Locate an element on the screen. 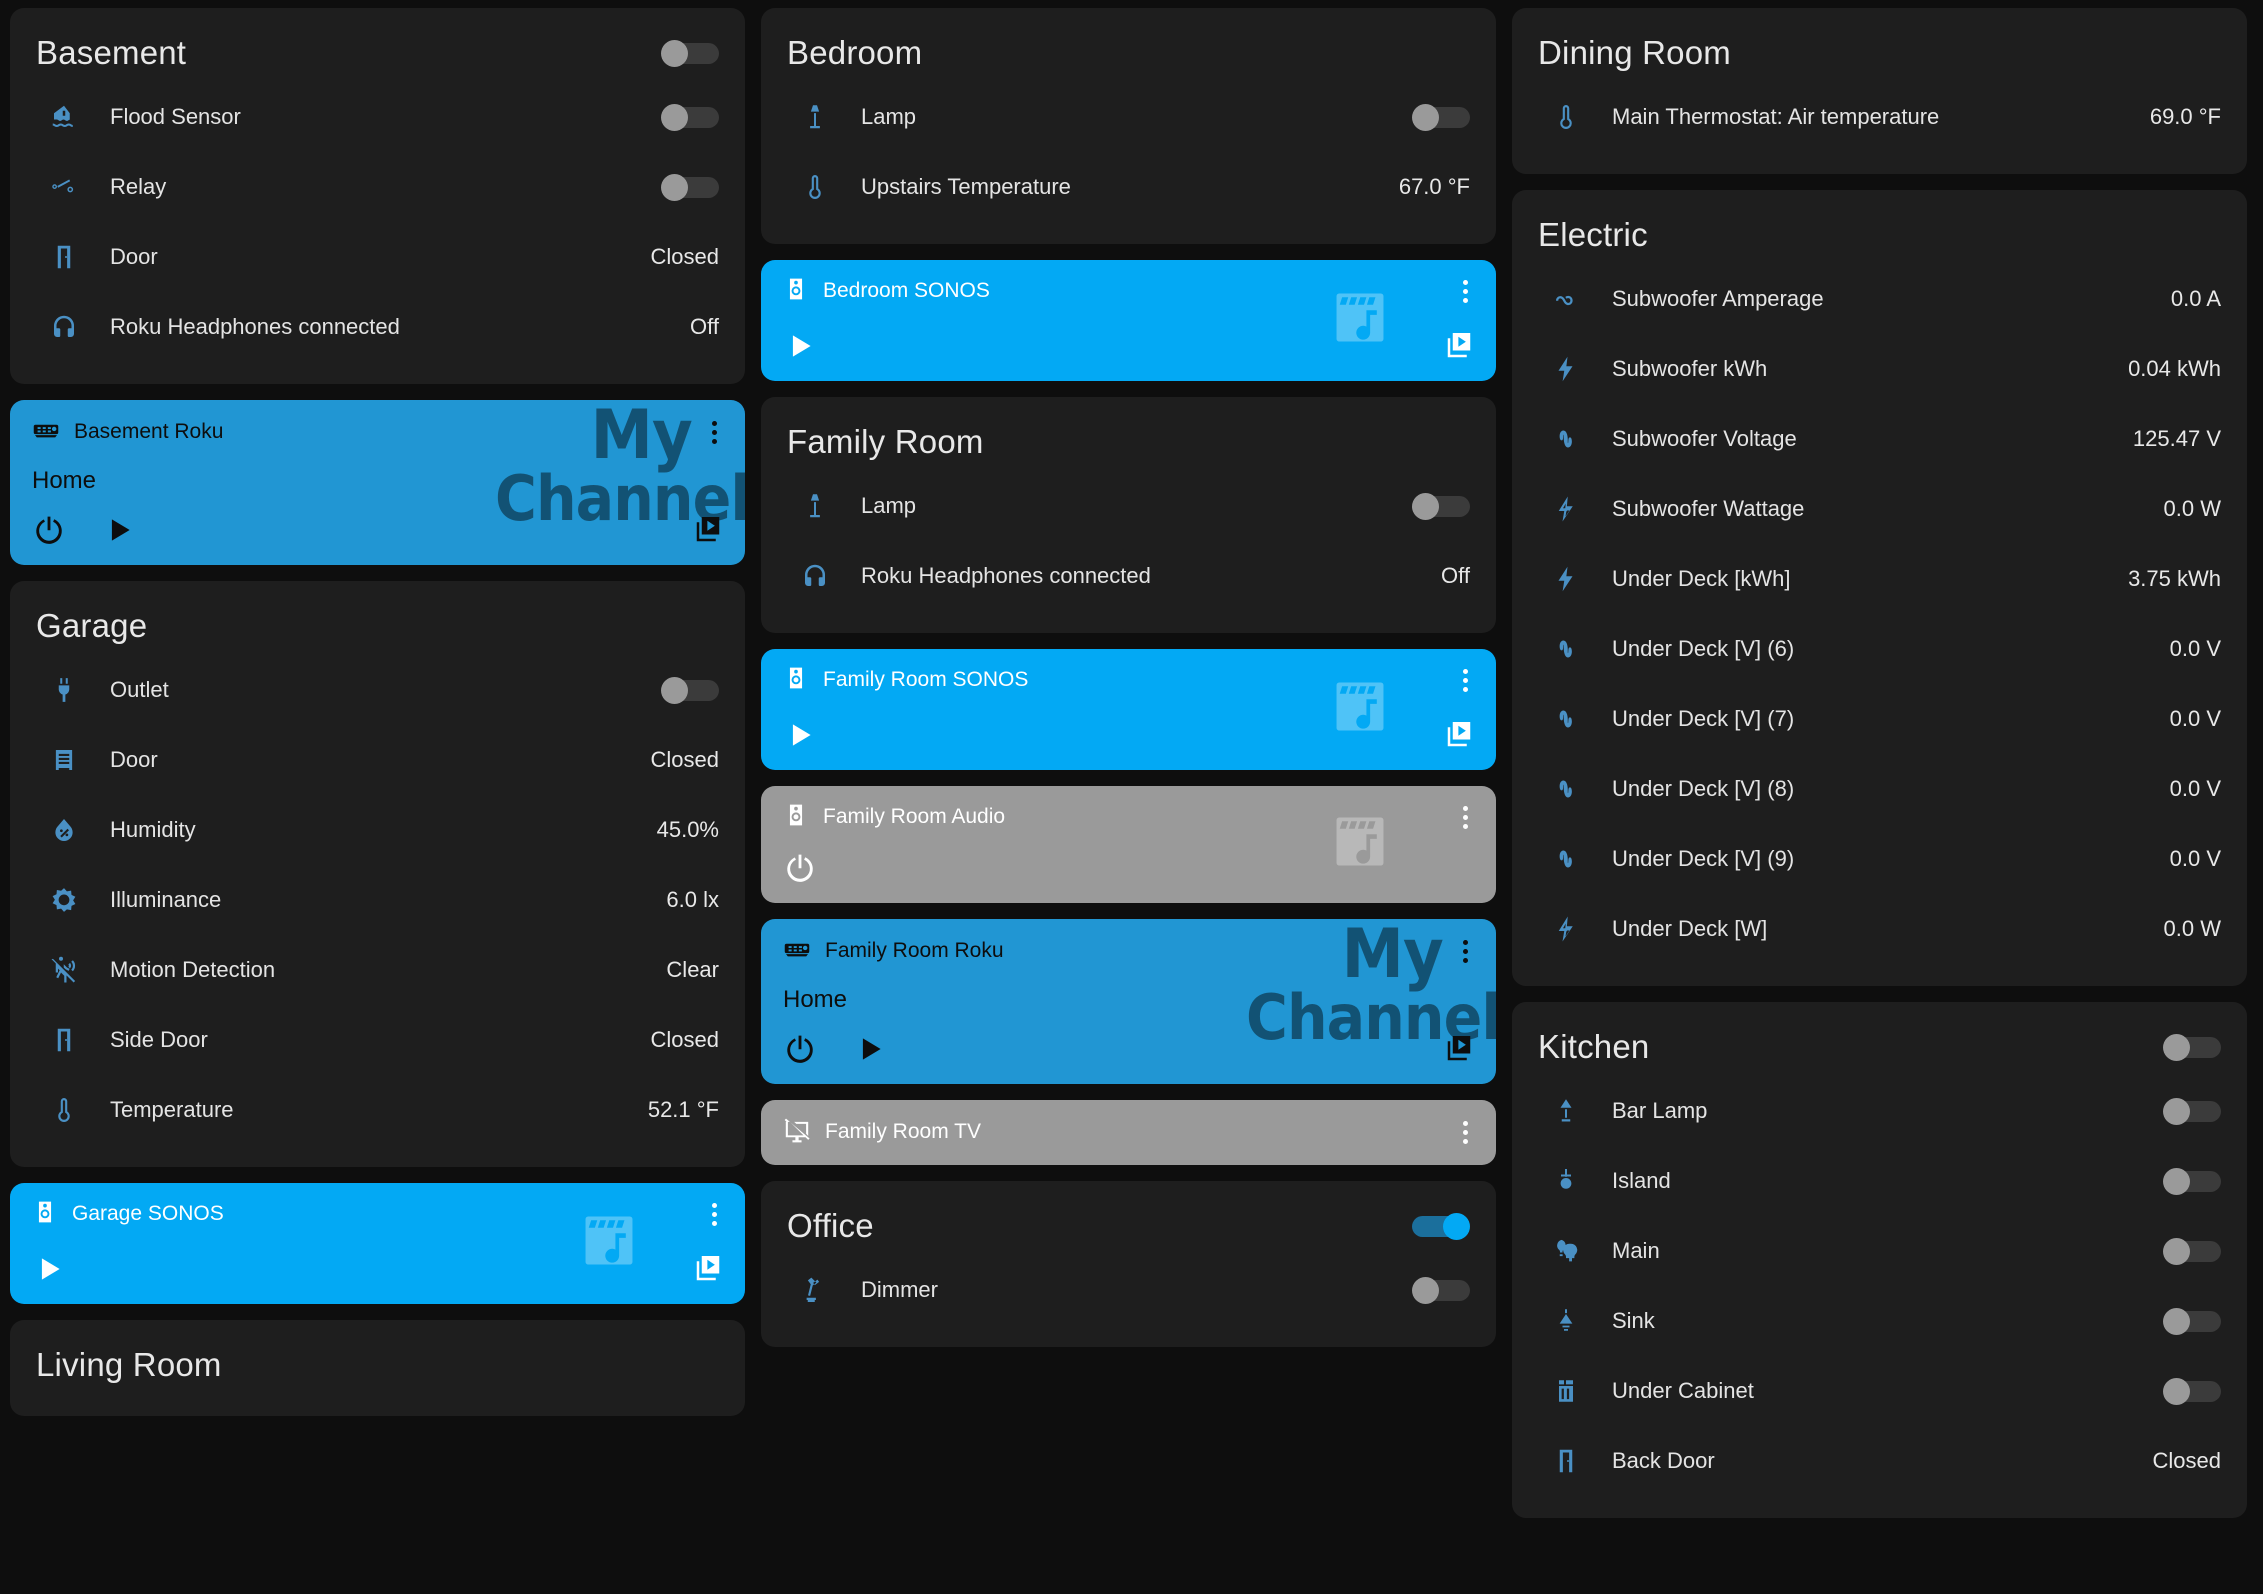 Image resolution: width=2263 pixels, height=1594 pixels. entity-row: Main is located at coordinates (1879, 1251).